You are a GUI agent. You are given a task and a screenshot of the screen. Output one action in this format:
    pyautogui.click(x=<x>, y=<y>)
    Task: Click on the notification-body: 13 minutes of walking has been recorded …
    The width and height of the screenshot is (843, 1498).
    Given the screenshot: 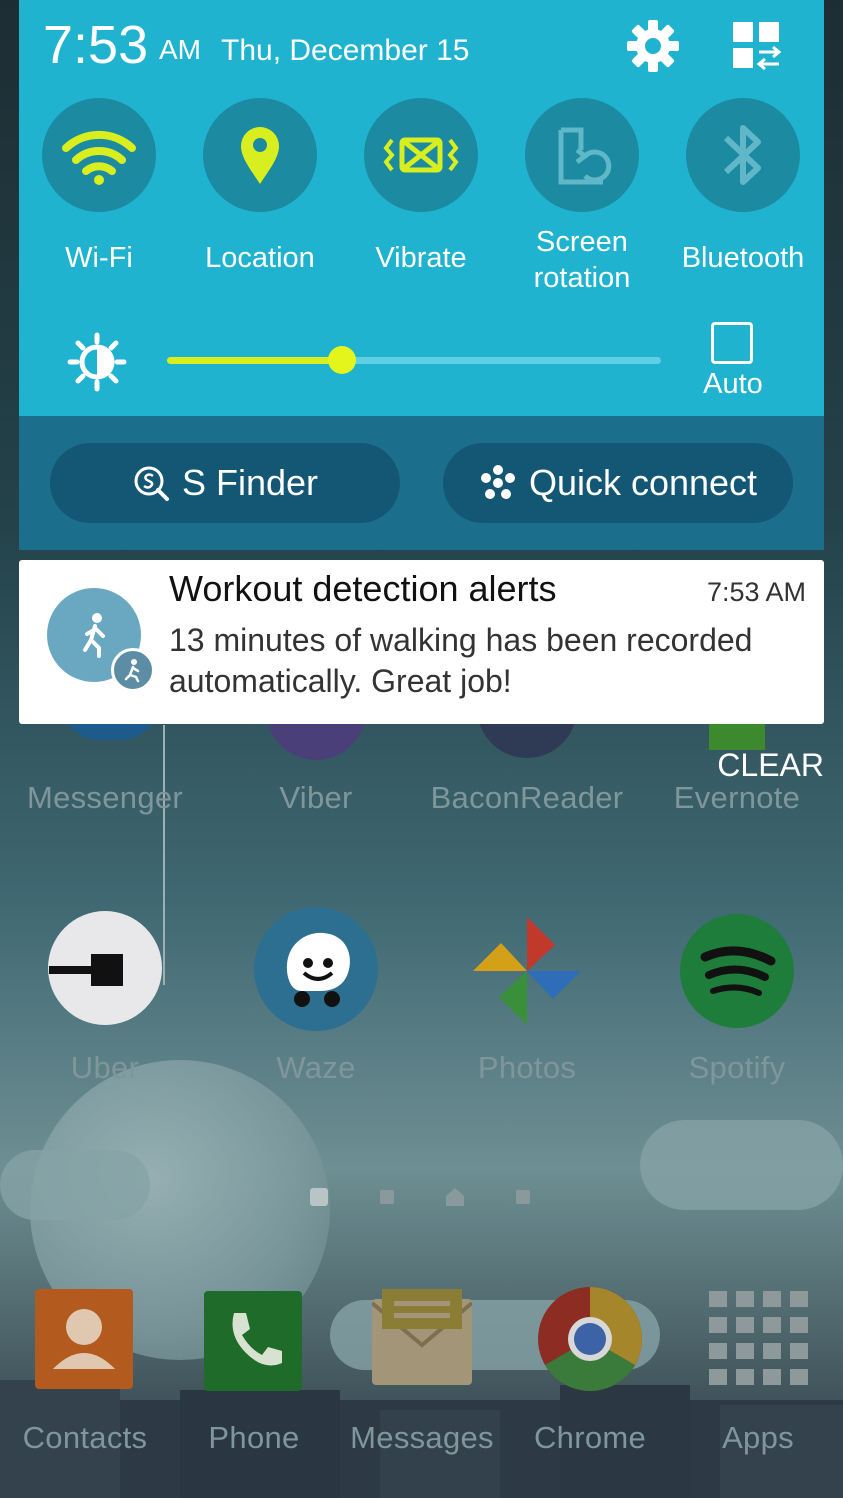 What is the action you would take?
    pyautogui.click(x=461, y=660)
    